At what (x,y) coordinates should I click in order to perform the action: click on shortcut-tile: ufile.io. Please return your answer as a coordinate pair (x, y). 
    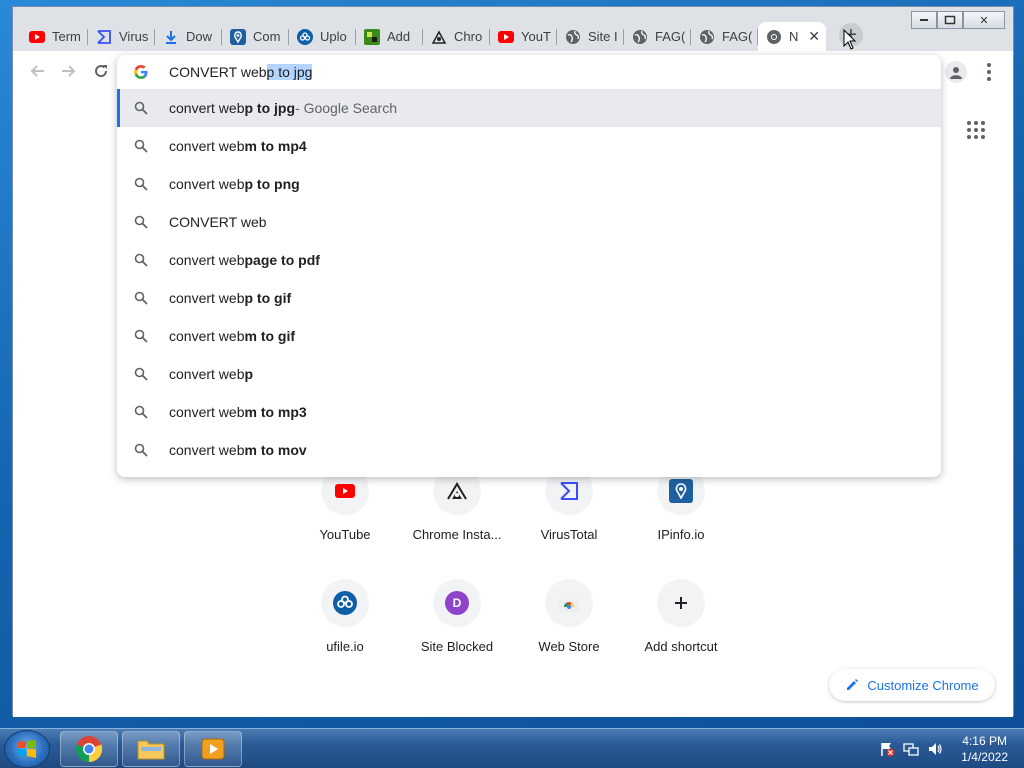
    Looking at the image, I should click on (345, 616).